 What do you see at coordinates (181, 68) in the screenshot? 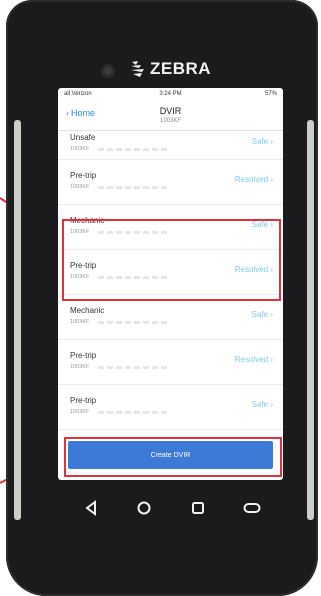
I see `brand-text: ZEBRA` at bounding box center [181, 68].